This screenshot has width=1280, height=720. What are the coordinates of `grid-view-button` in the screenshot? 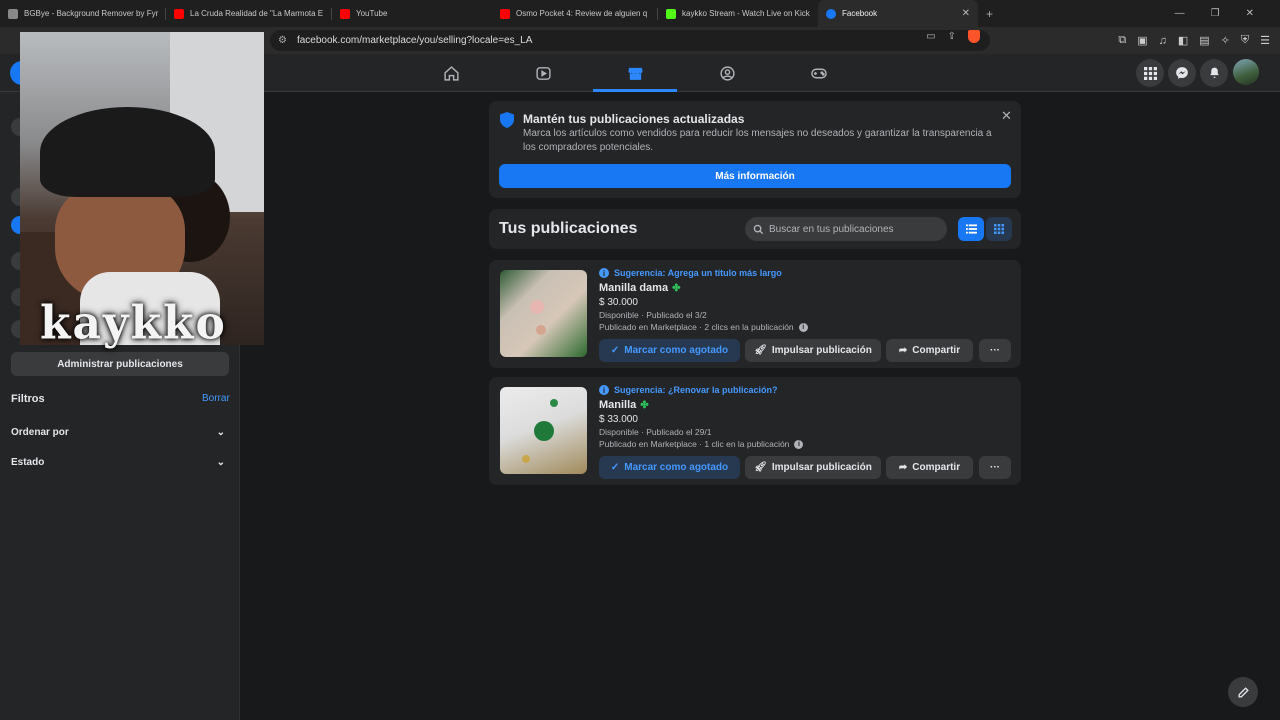 It's located at (999, 229).